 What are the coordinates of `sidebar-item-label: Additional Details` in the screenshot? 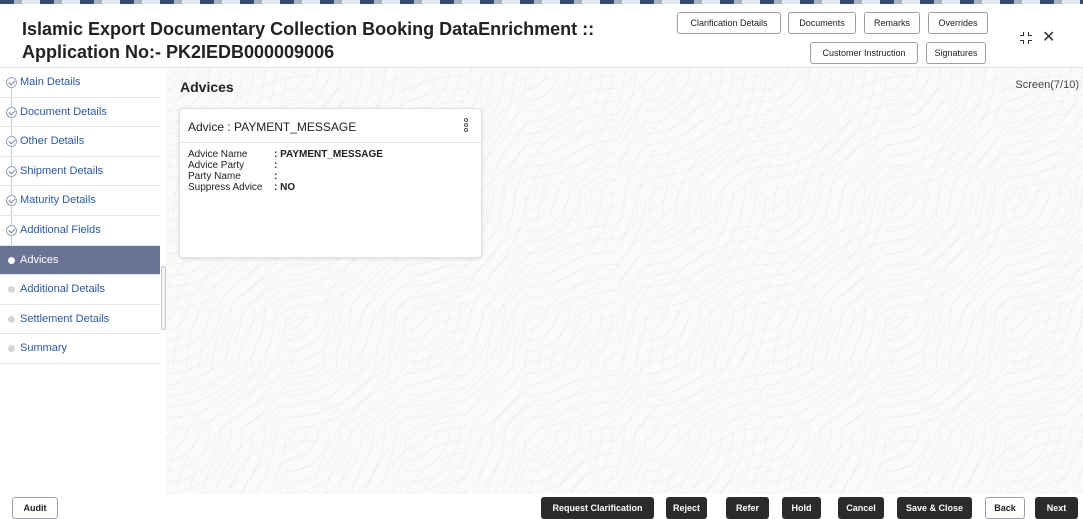 It's located at (62, 289).